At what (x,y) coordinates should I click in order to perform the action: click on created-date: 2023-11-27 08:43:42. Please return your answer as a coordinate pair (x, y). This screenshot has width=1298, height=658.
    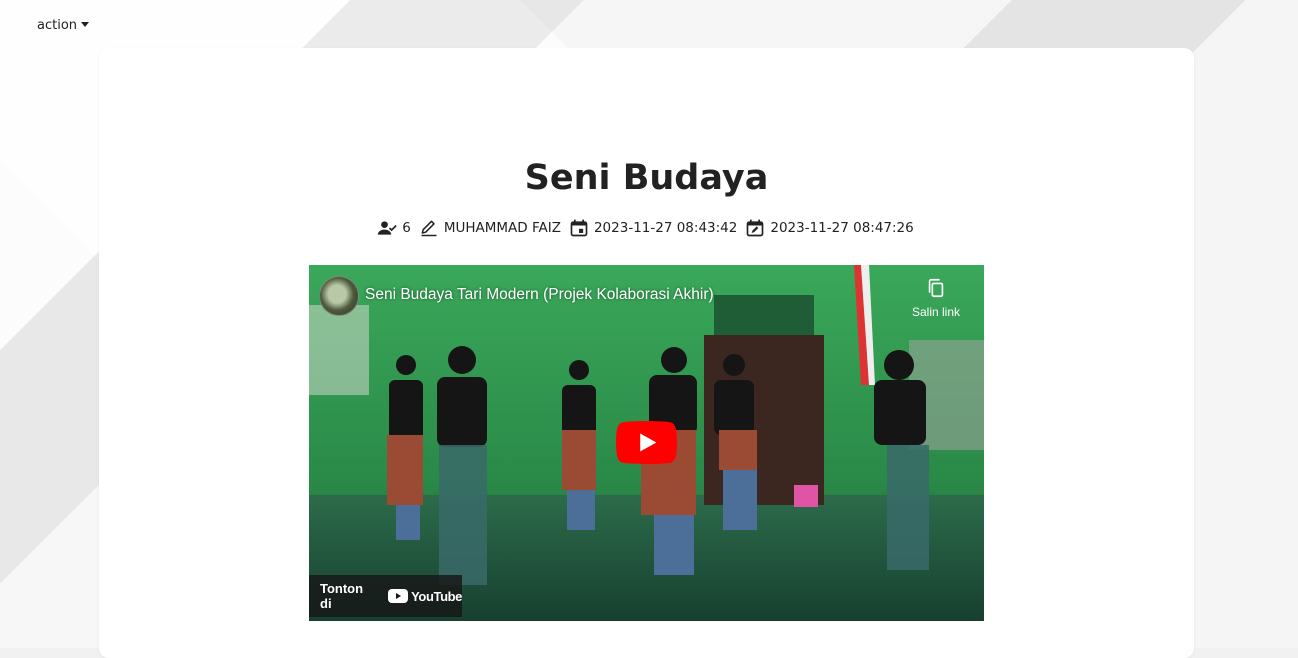
    Looking at the image, I should click on (653, 228).